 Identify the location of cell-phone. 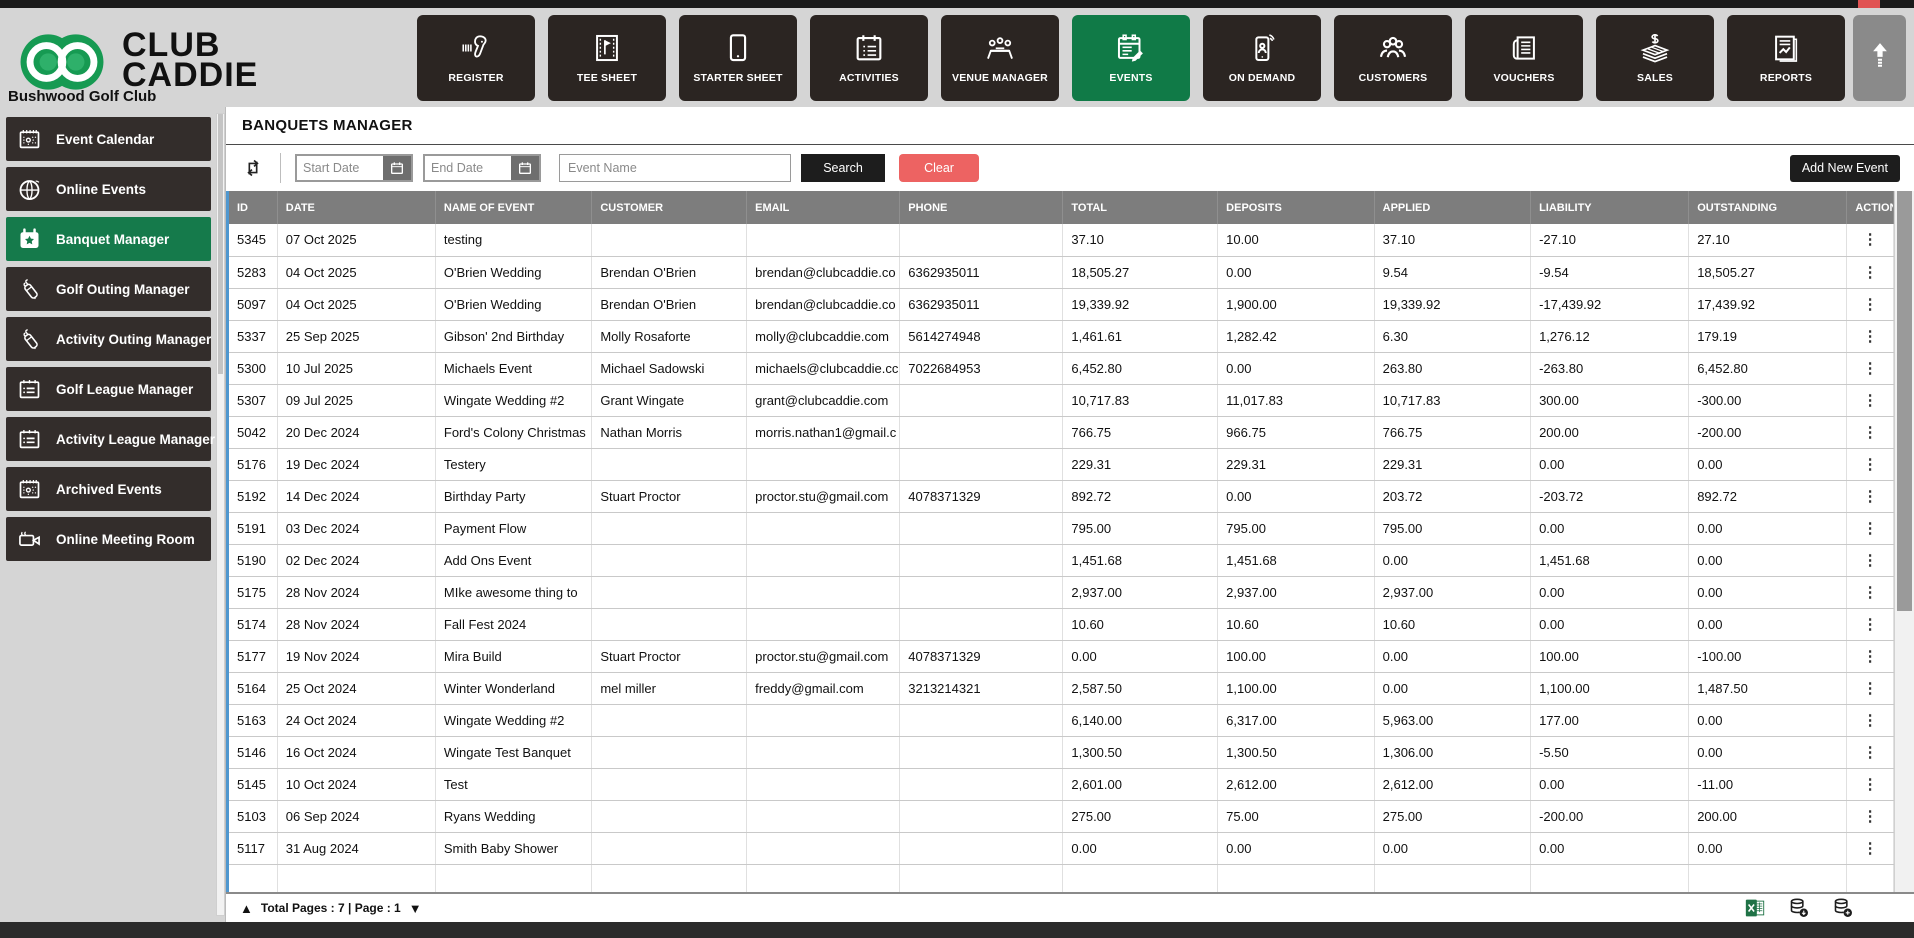
(981, 400).